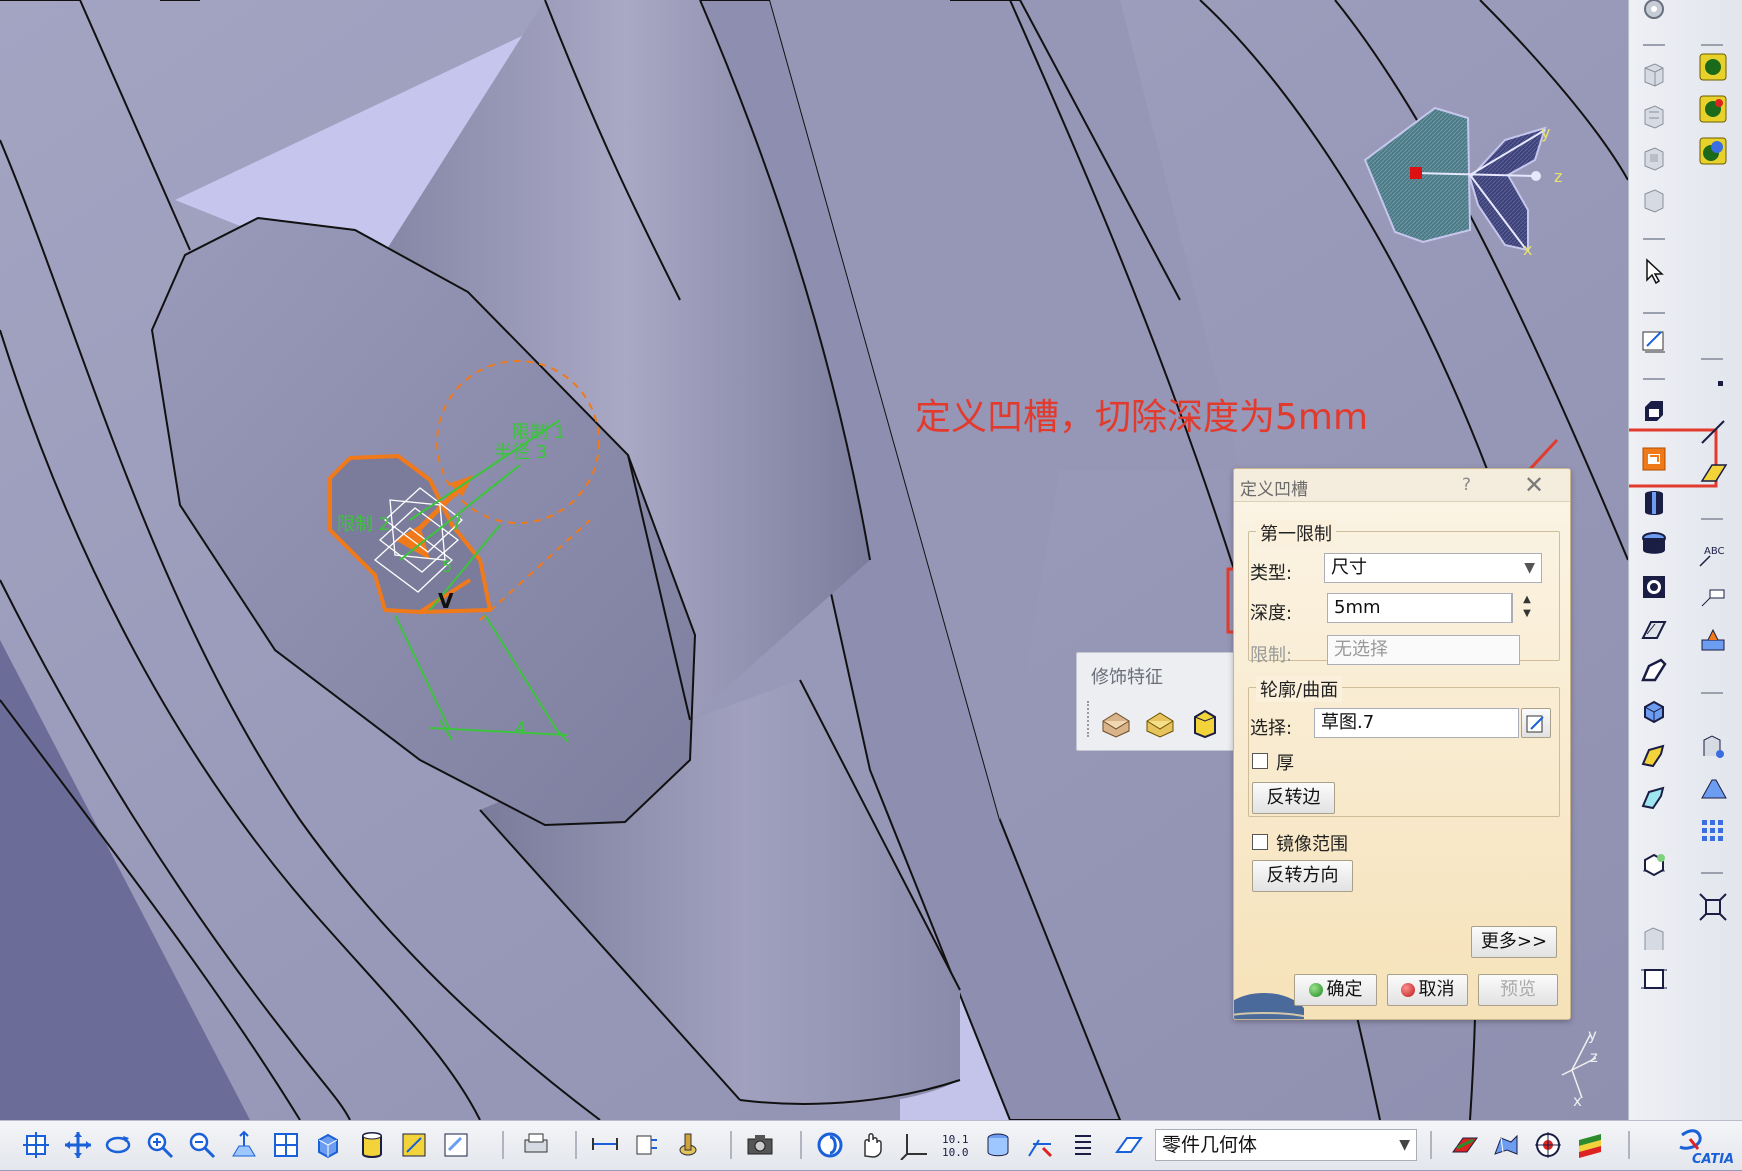 The image size is (1742, 1171). I want to click on layers-icon, so click(1590, 1145).